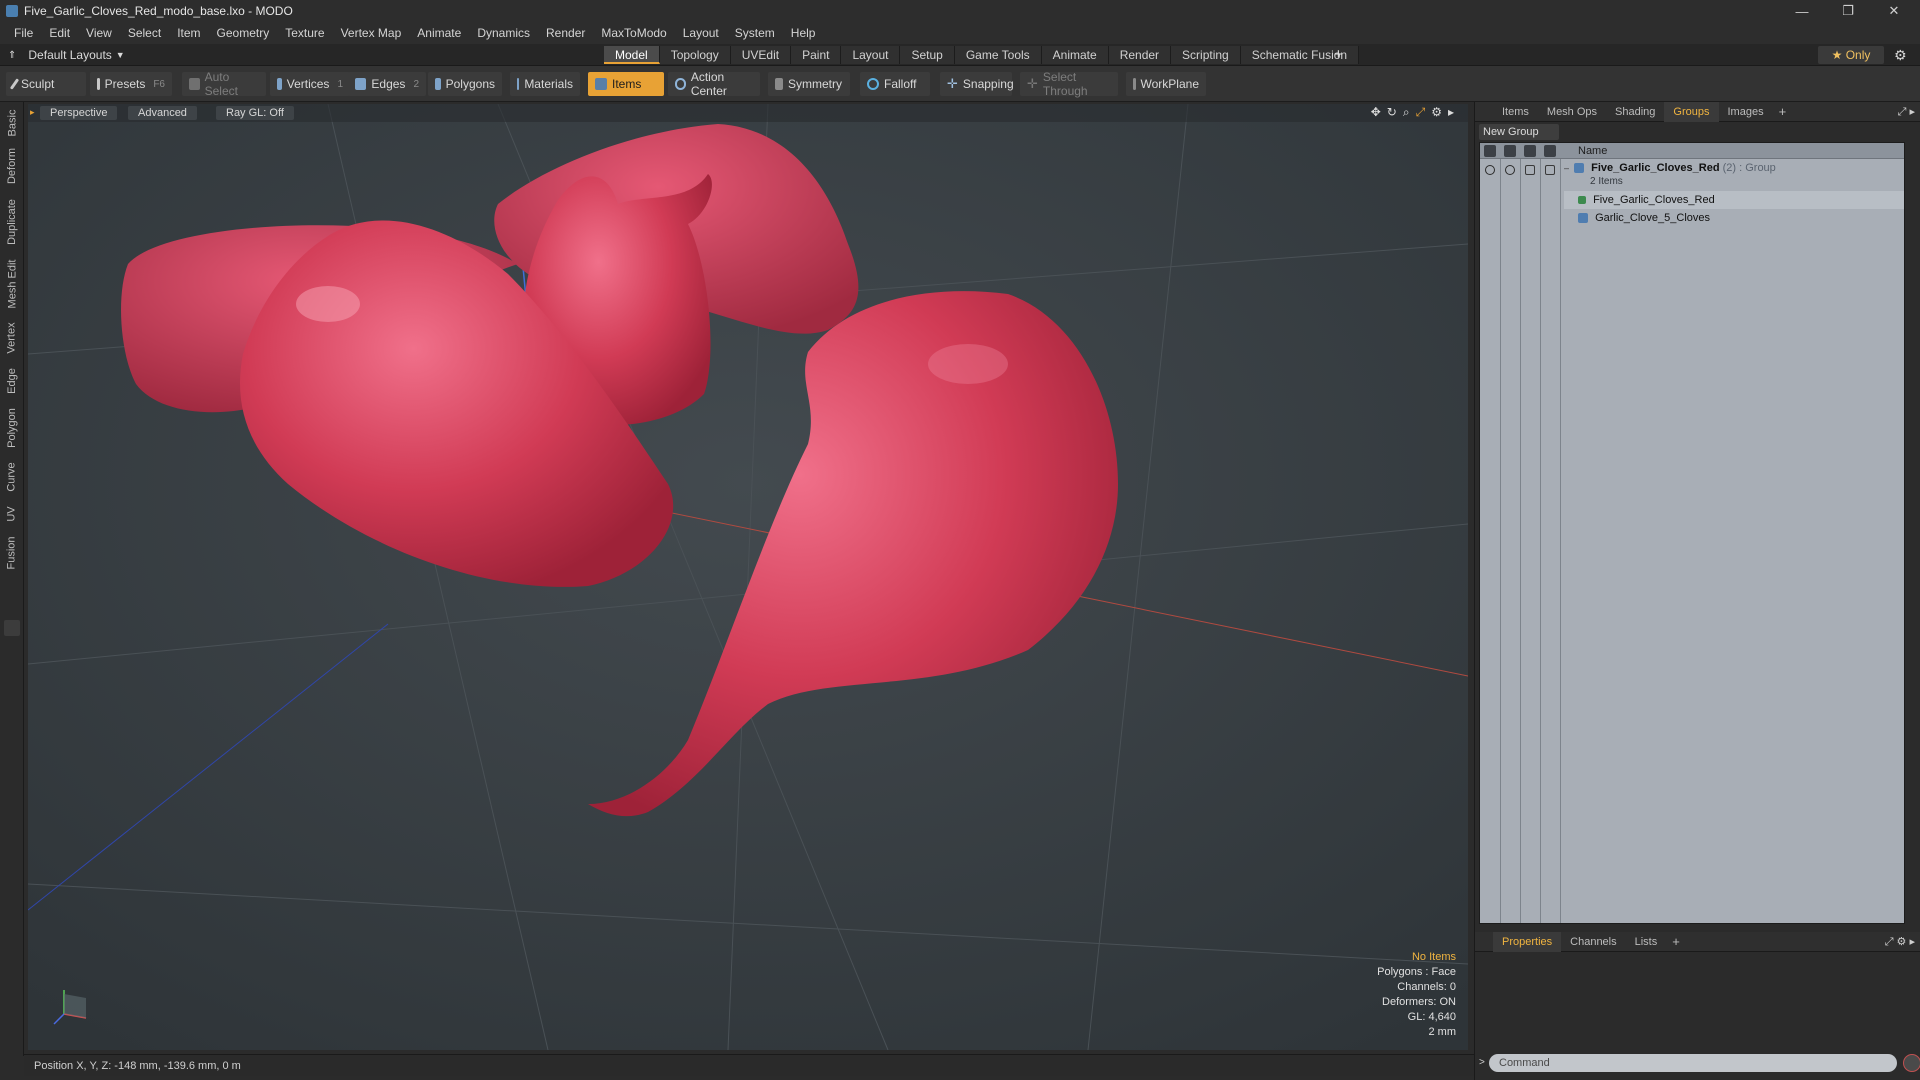 The width and height of the screenshot is (1920, 1080). What do you see at coordinates (243, 33) in the screenshot?
I see `menu-geometry: Geometry` at bounding box center [243, 33].